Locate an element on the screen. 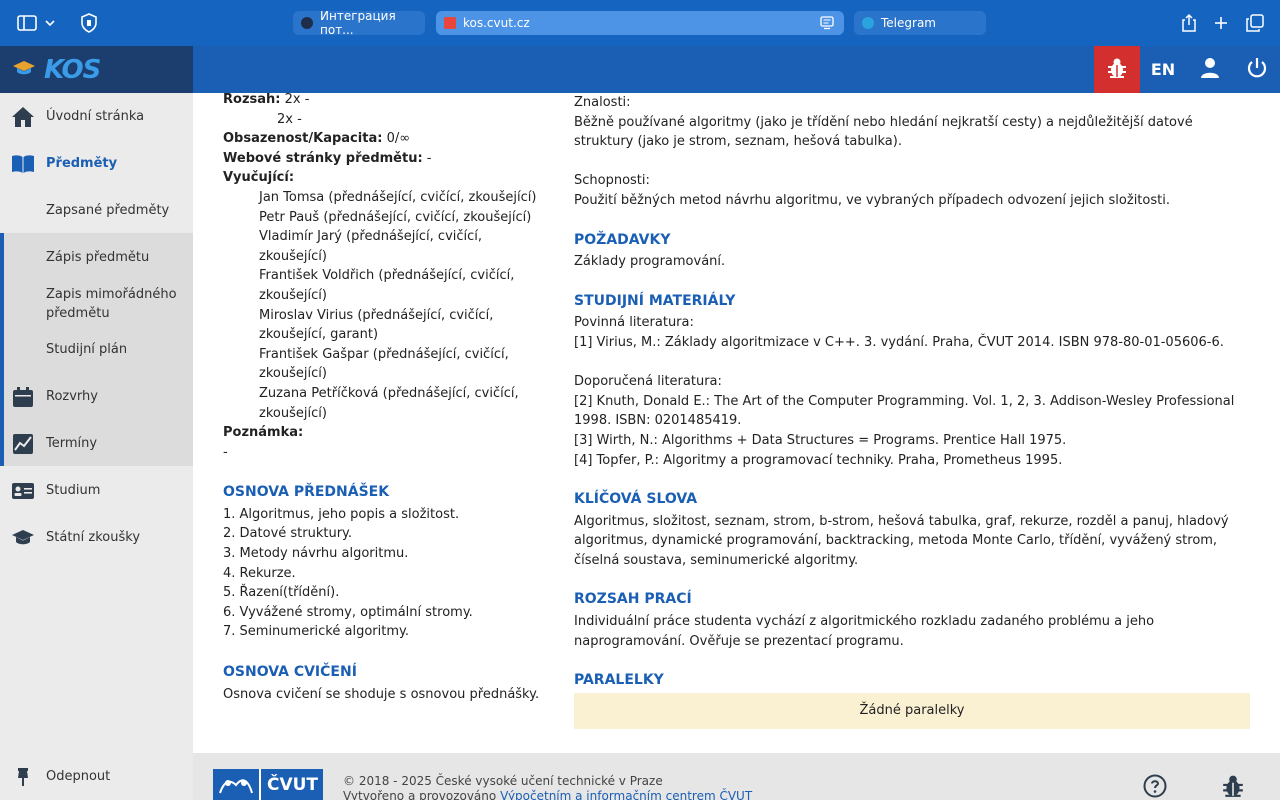  home-icon is located at coordinates (23, 117).